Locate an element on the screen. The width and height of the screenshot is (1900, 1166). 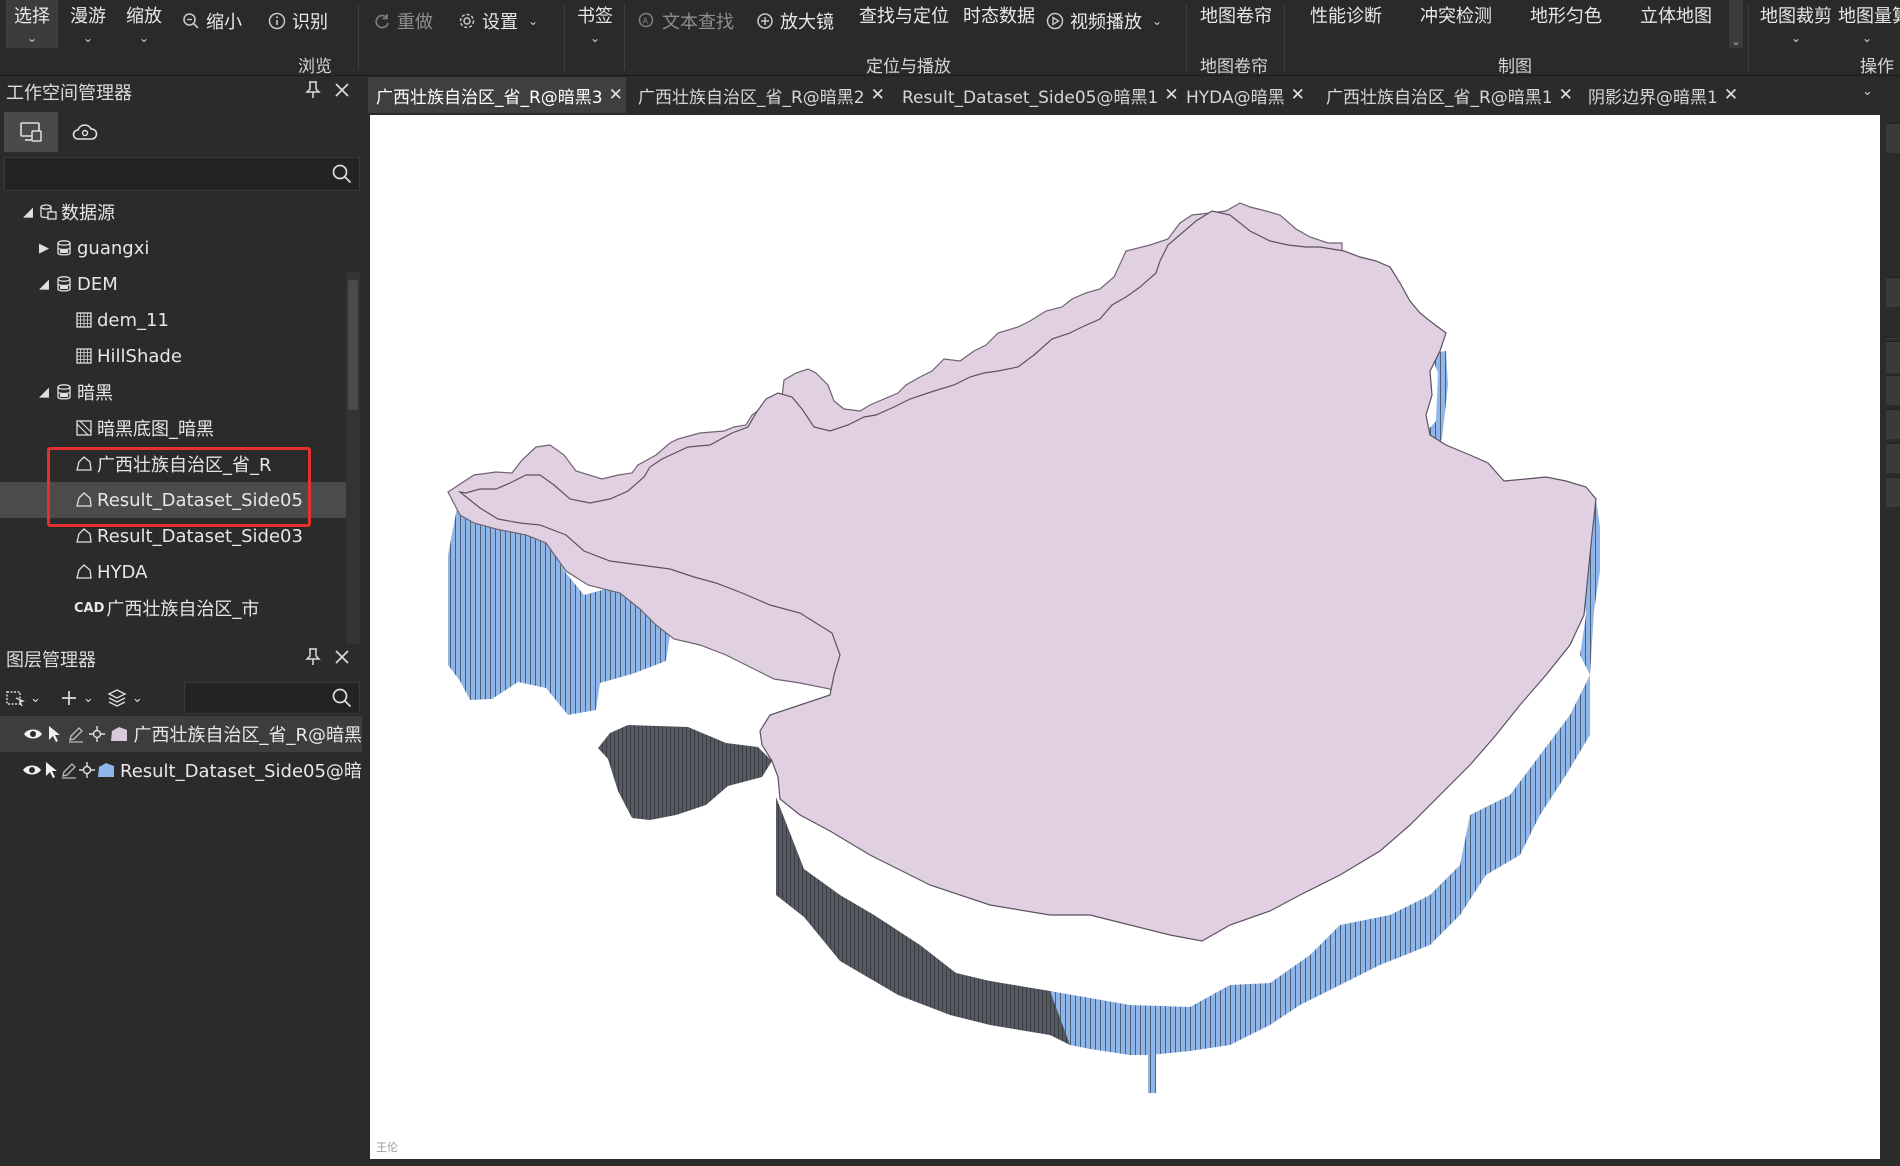
tree-item-dark-basemap: 暗黑底图_暗黑 is located at coordinates (174, 428).